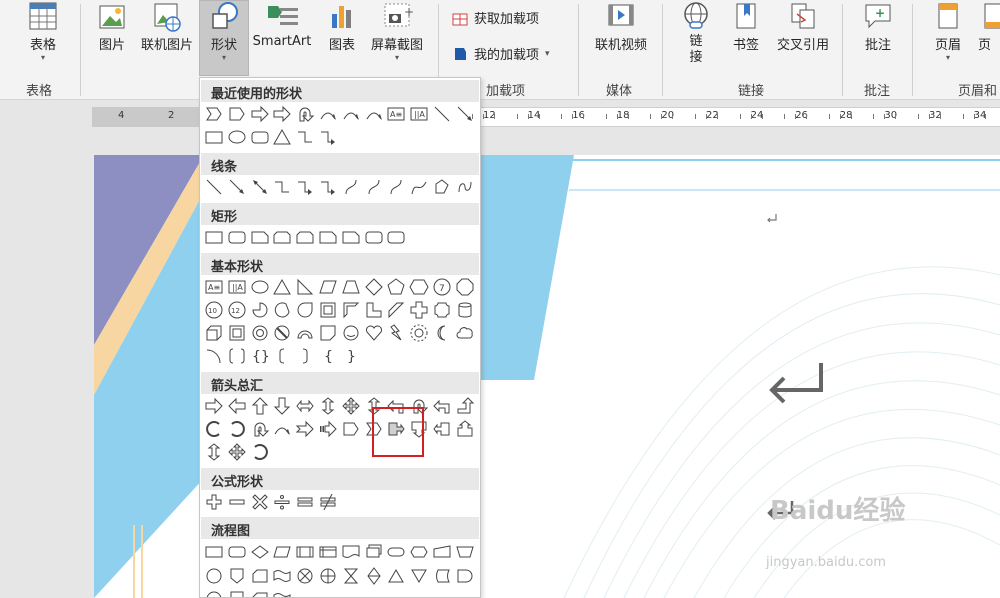 The width and height of the screenshot is (1000, 598). I want to click on shape-option-can, so click(465, 310).